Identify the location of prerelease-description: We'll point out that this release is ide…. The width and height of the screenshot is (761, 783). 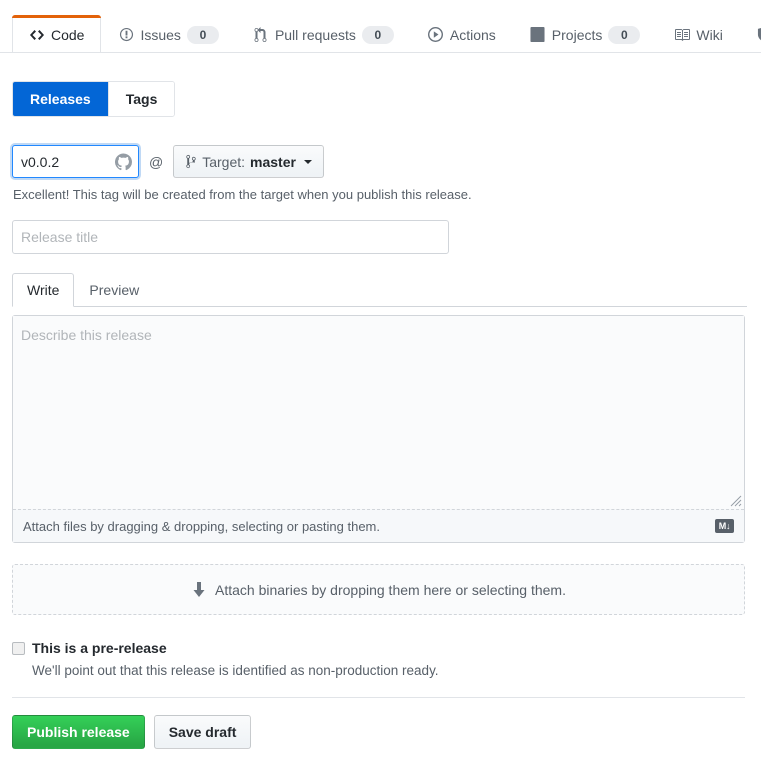
(235, 670).